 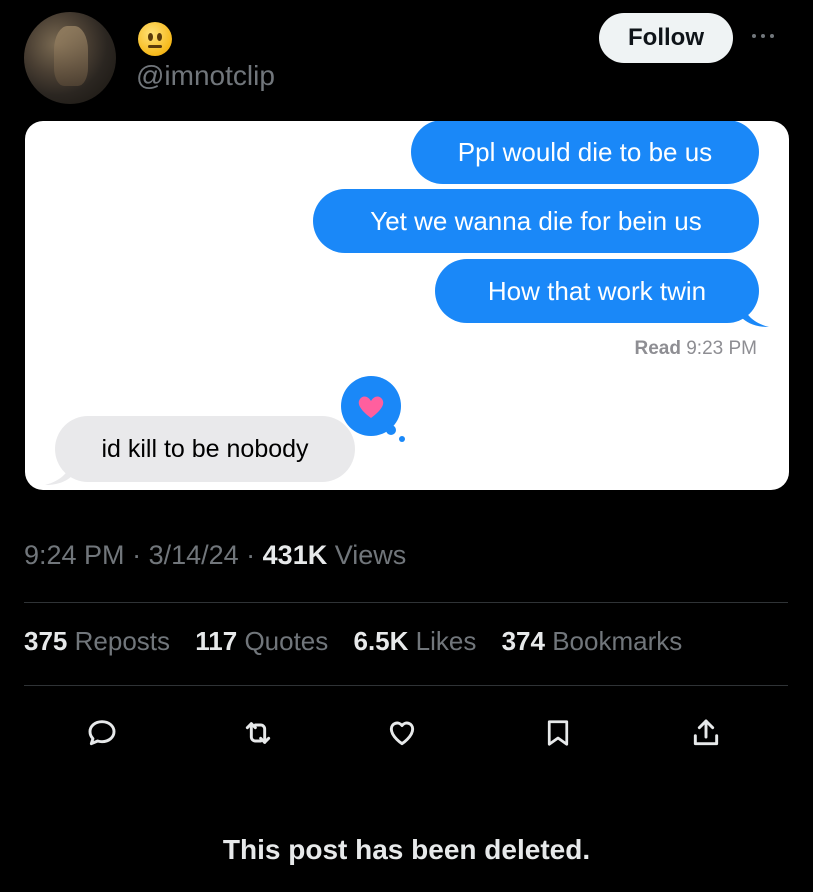 I want to click on post-time: 9:24 PM, so click(x=74, y=555).